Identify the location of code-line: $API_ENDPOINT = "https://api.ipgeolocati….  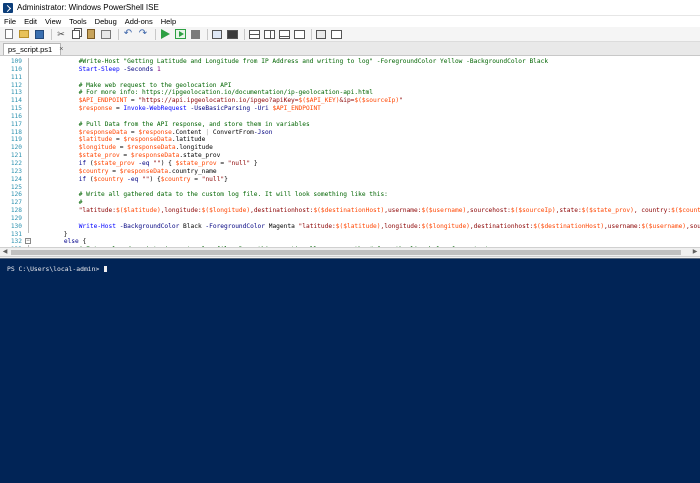
(367, 101).